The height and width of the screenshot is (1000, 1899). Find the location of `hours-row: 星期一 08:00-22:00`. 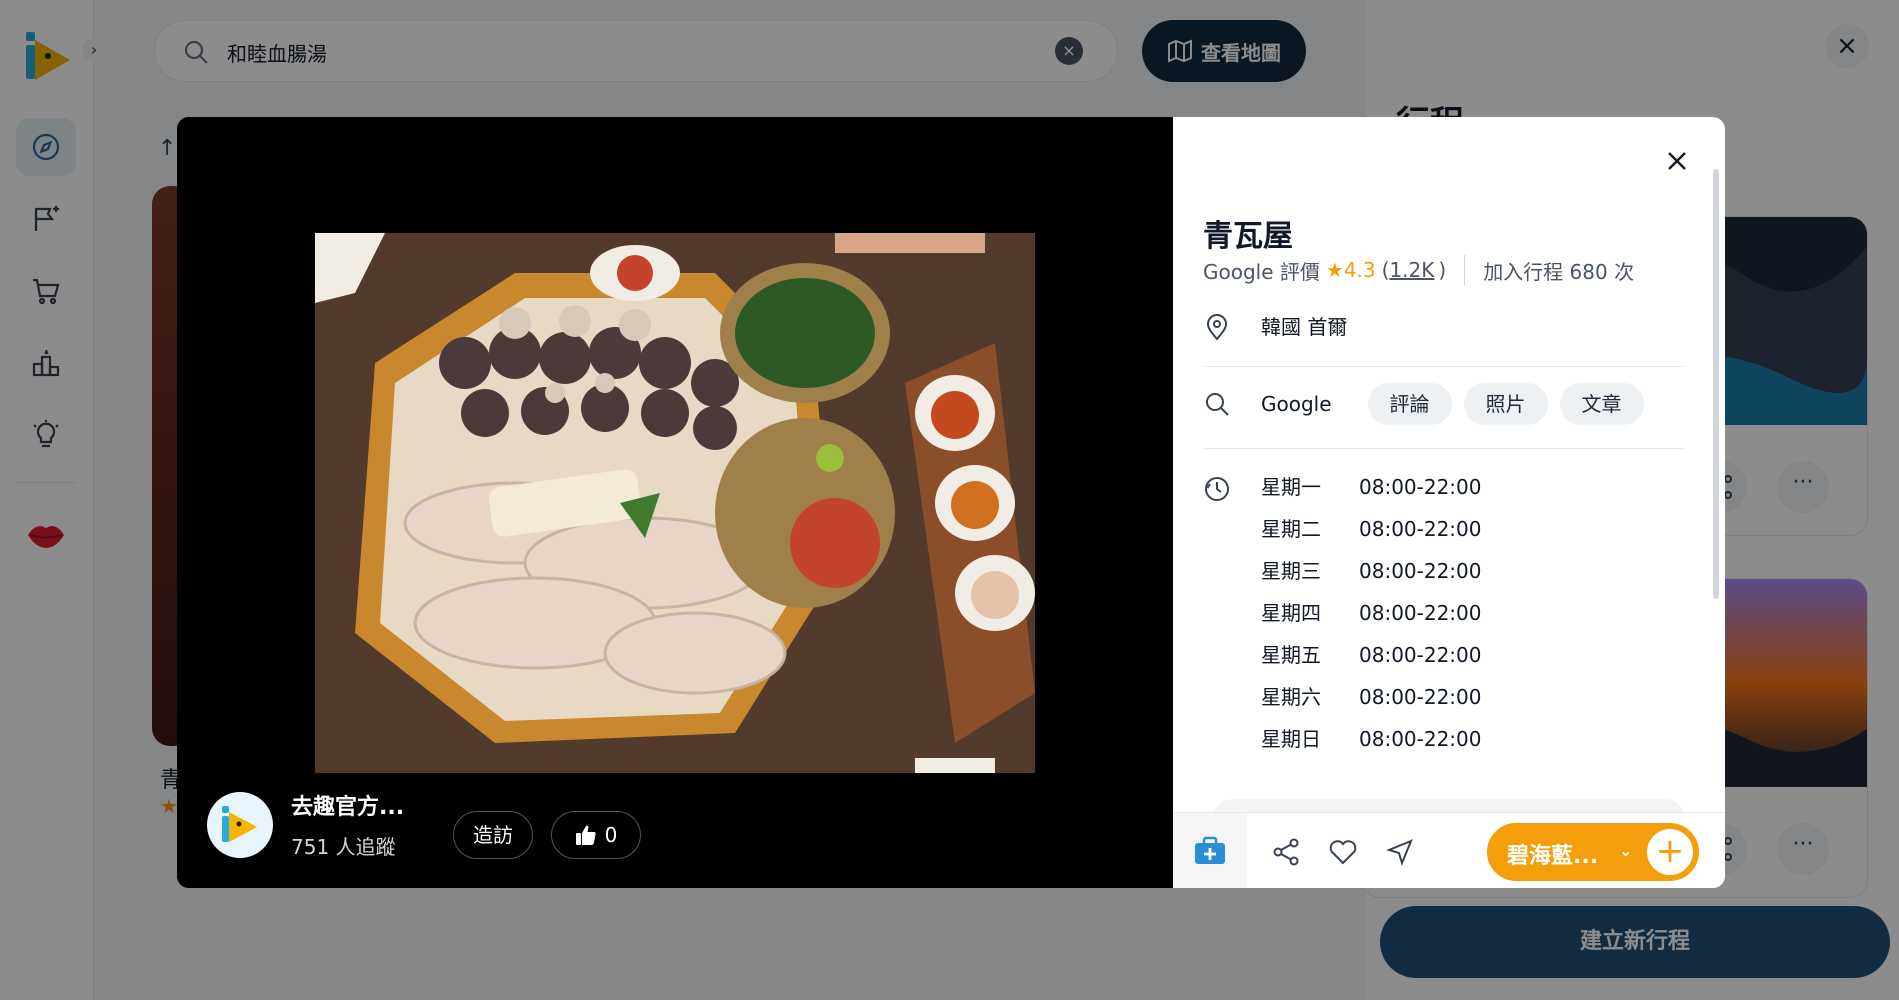

hours-row: 星期一 08:00-22:00 is located at coordinates (1371, 485).